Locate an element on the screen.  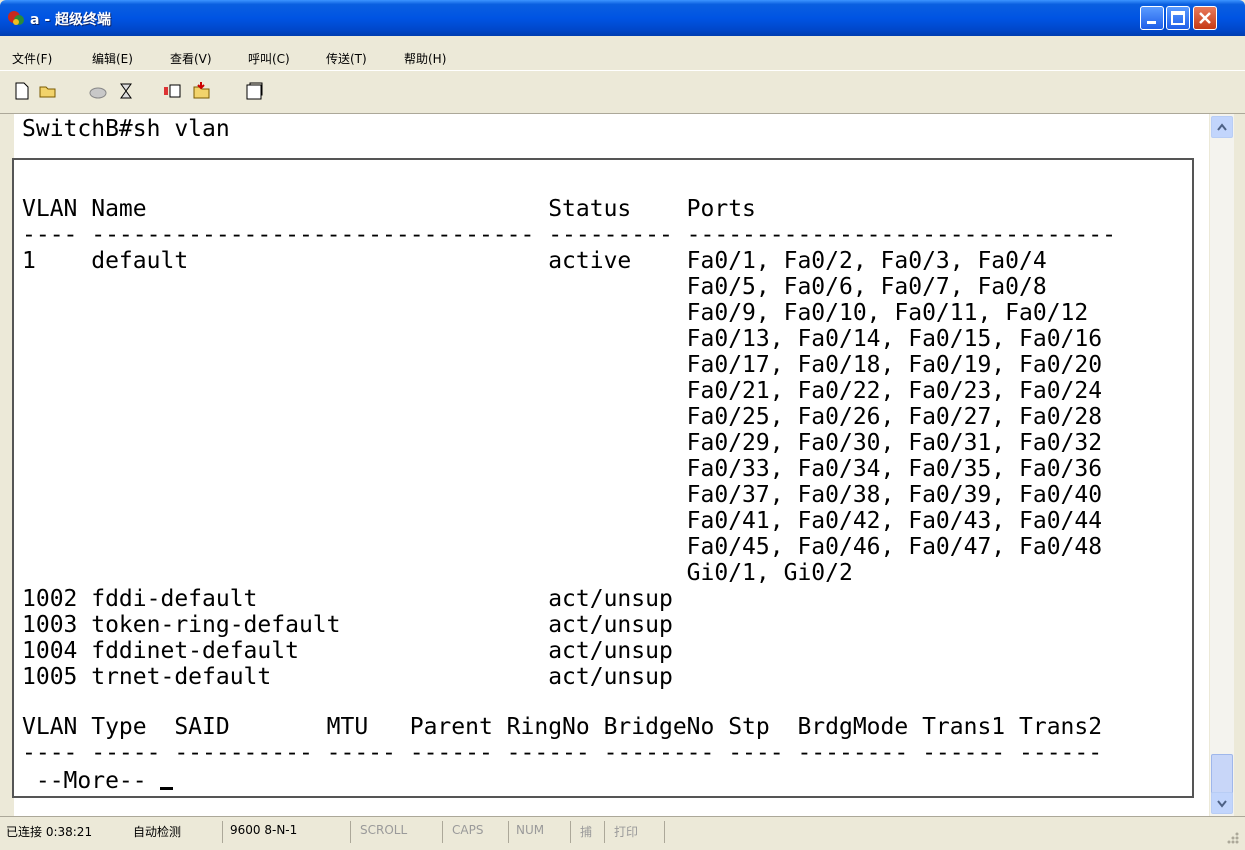
terminal-line: Gi0/1, Gi0/2 is located at coordinates (437, 573).